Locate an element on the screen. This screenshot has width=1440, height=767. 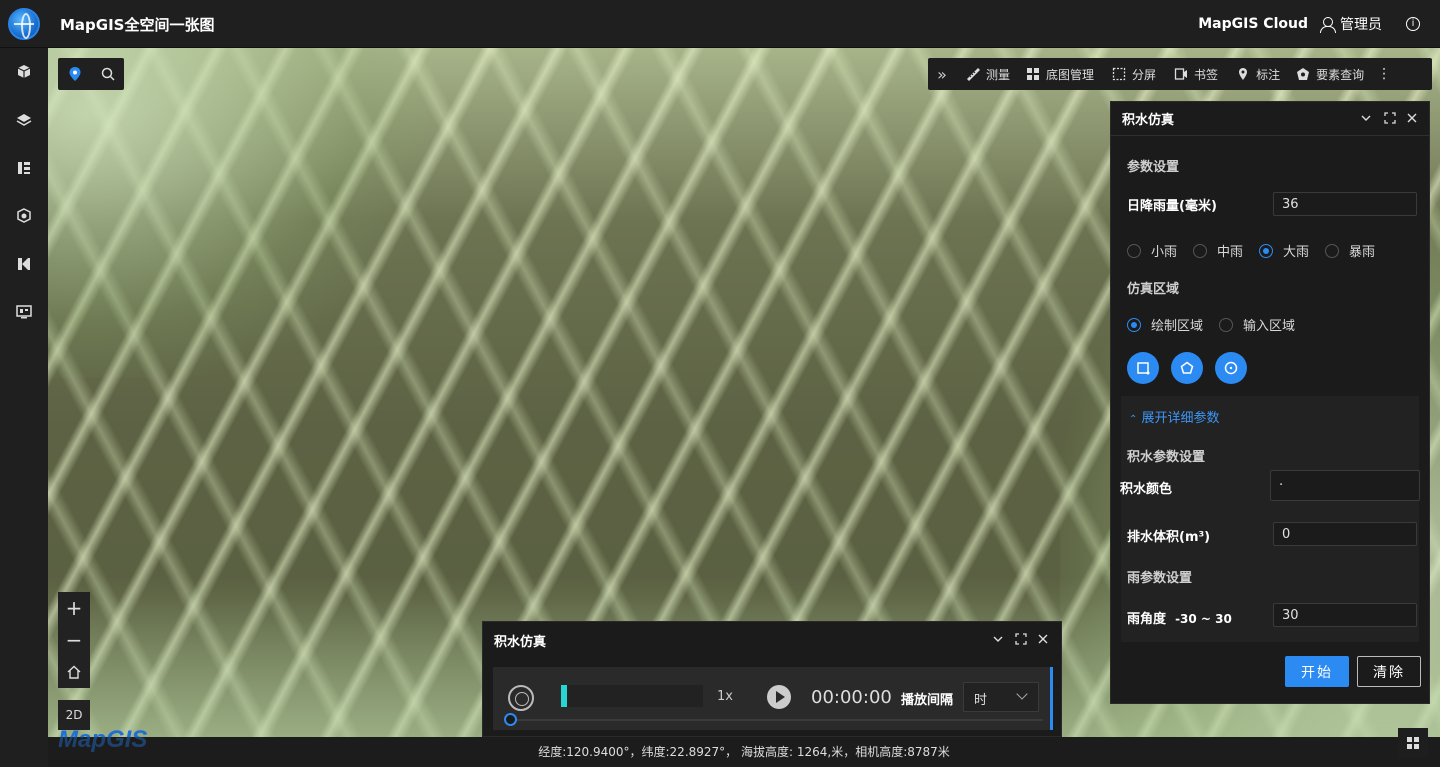
catalog-icon is located at coordinates (24, 168).